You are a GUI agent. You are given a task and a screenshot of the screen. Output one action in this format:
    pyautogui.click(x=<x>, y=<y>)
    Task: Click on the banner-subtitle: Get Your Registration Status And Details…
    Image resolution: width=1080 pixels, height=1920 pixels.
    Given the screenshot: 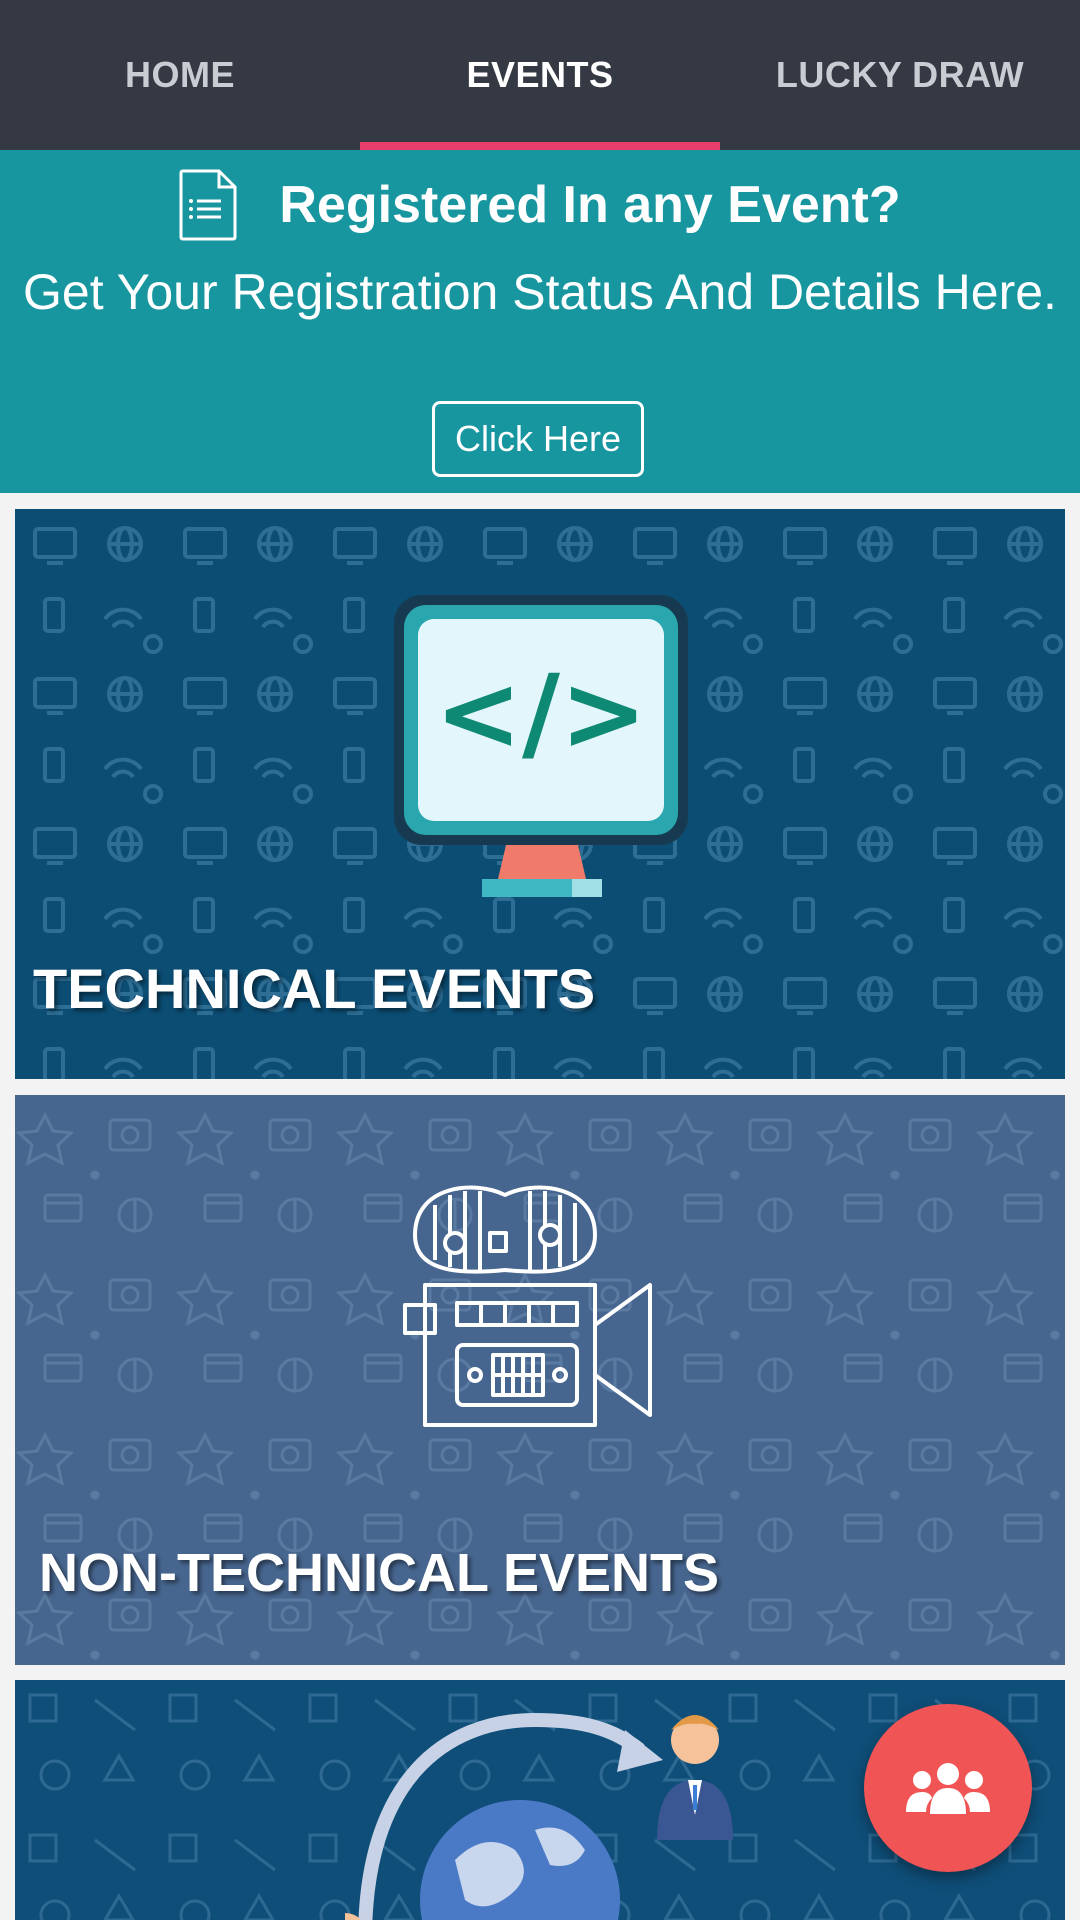 What is the action you would take?
    pyautogui.click(x=540, y=292)
    